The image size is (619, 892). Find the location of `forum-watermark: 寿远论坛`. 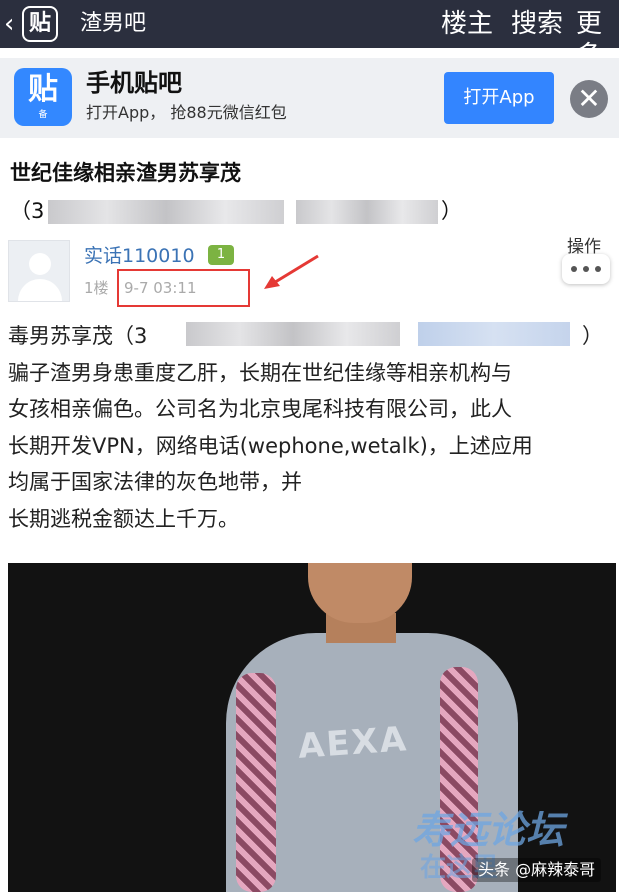

forum-watermark: 寿远论坛 is located at coordinates (488, 830).